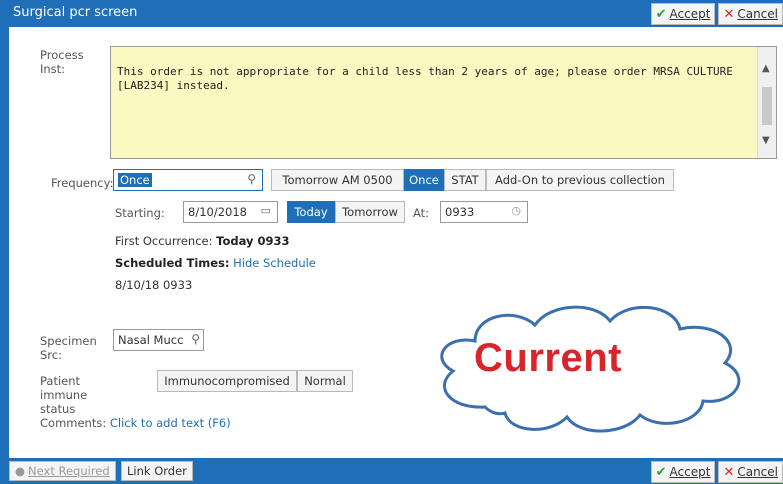 The width and height of the screenshot is (783, 484). I want to click on freq-option-add-on: Add-On to previous collection, so click(580, 180).